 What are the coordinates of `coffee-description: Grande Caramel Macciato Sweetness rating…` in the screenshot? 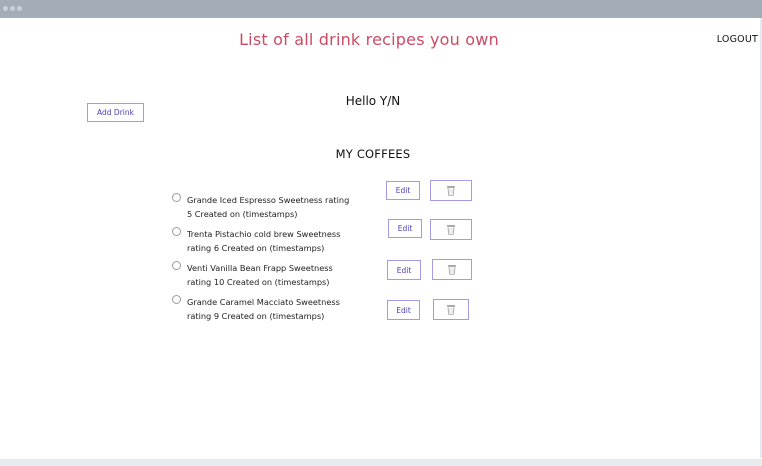 It's located at (281, 309).